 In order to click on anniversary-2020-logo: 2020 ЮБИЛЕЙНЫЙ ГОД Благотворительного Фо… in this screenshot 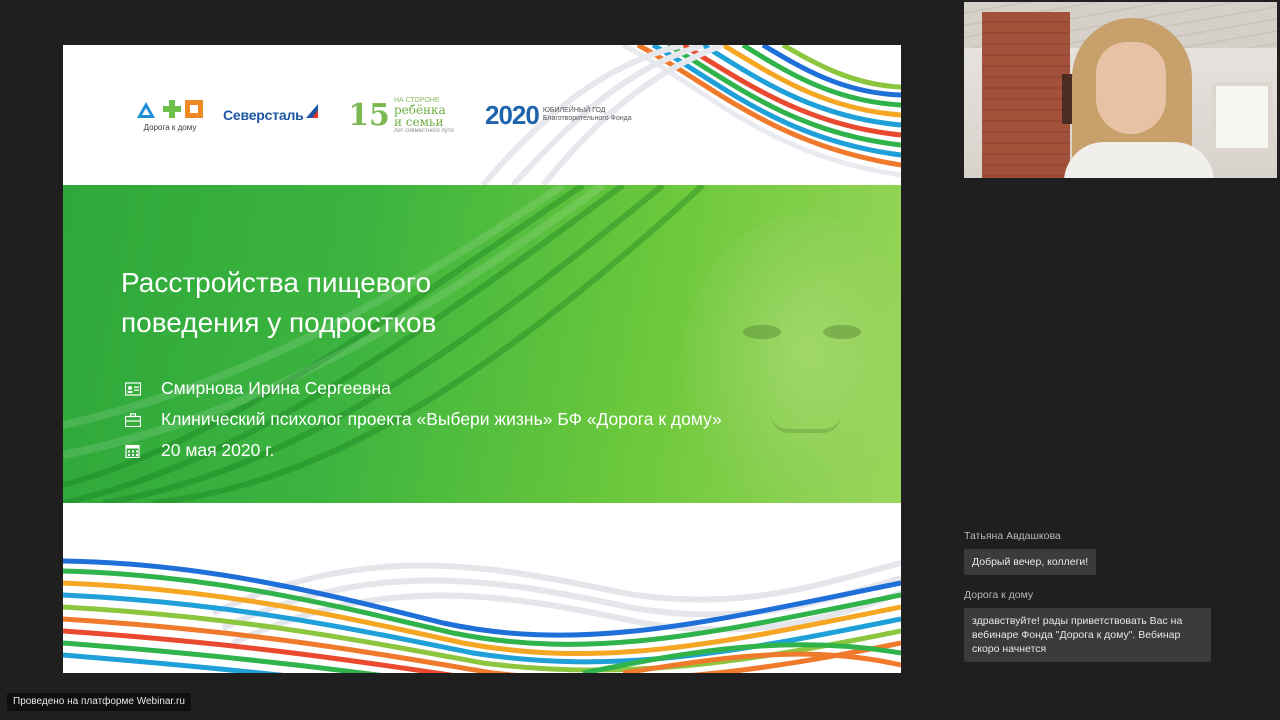, I will do `click(558, 115)`.